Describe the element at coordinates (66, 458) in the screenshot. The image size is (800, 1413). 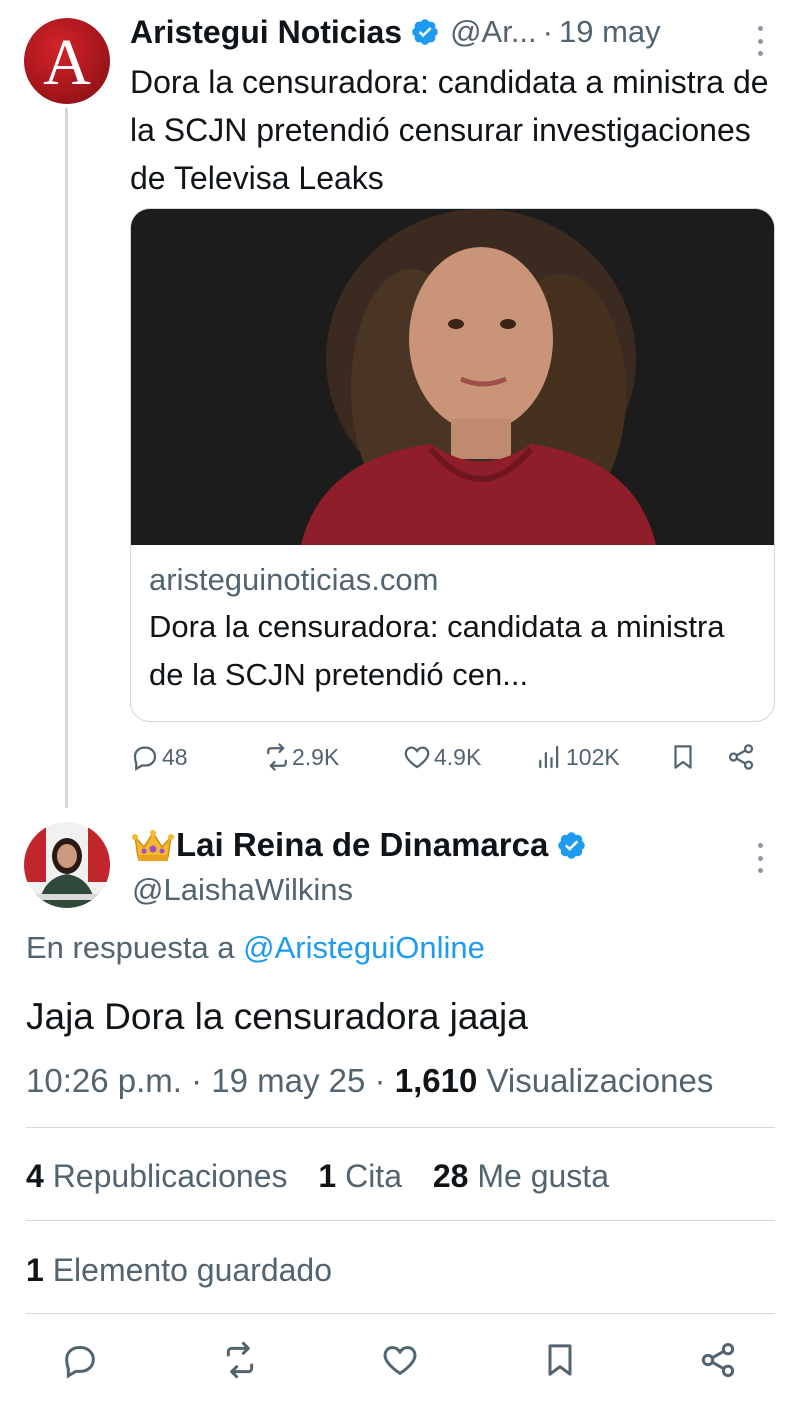
I see `thread-line` at that location.